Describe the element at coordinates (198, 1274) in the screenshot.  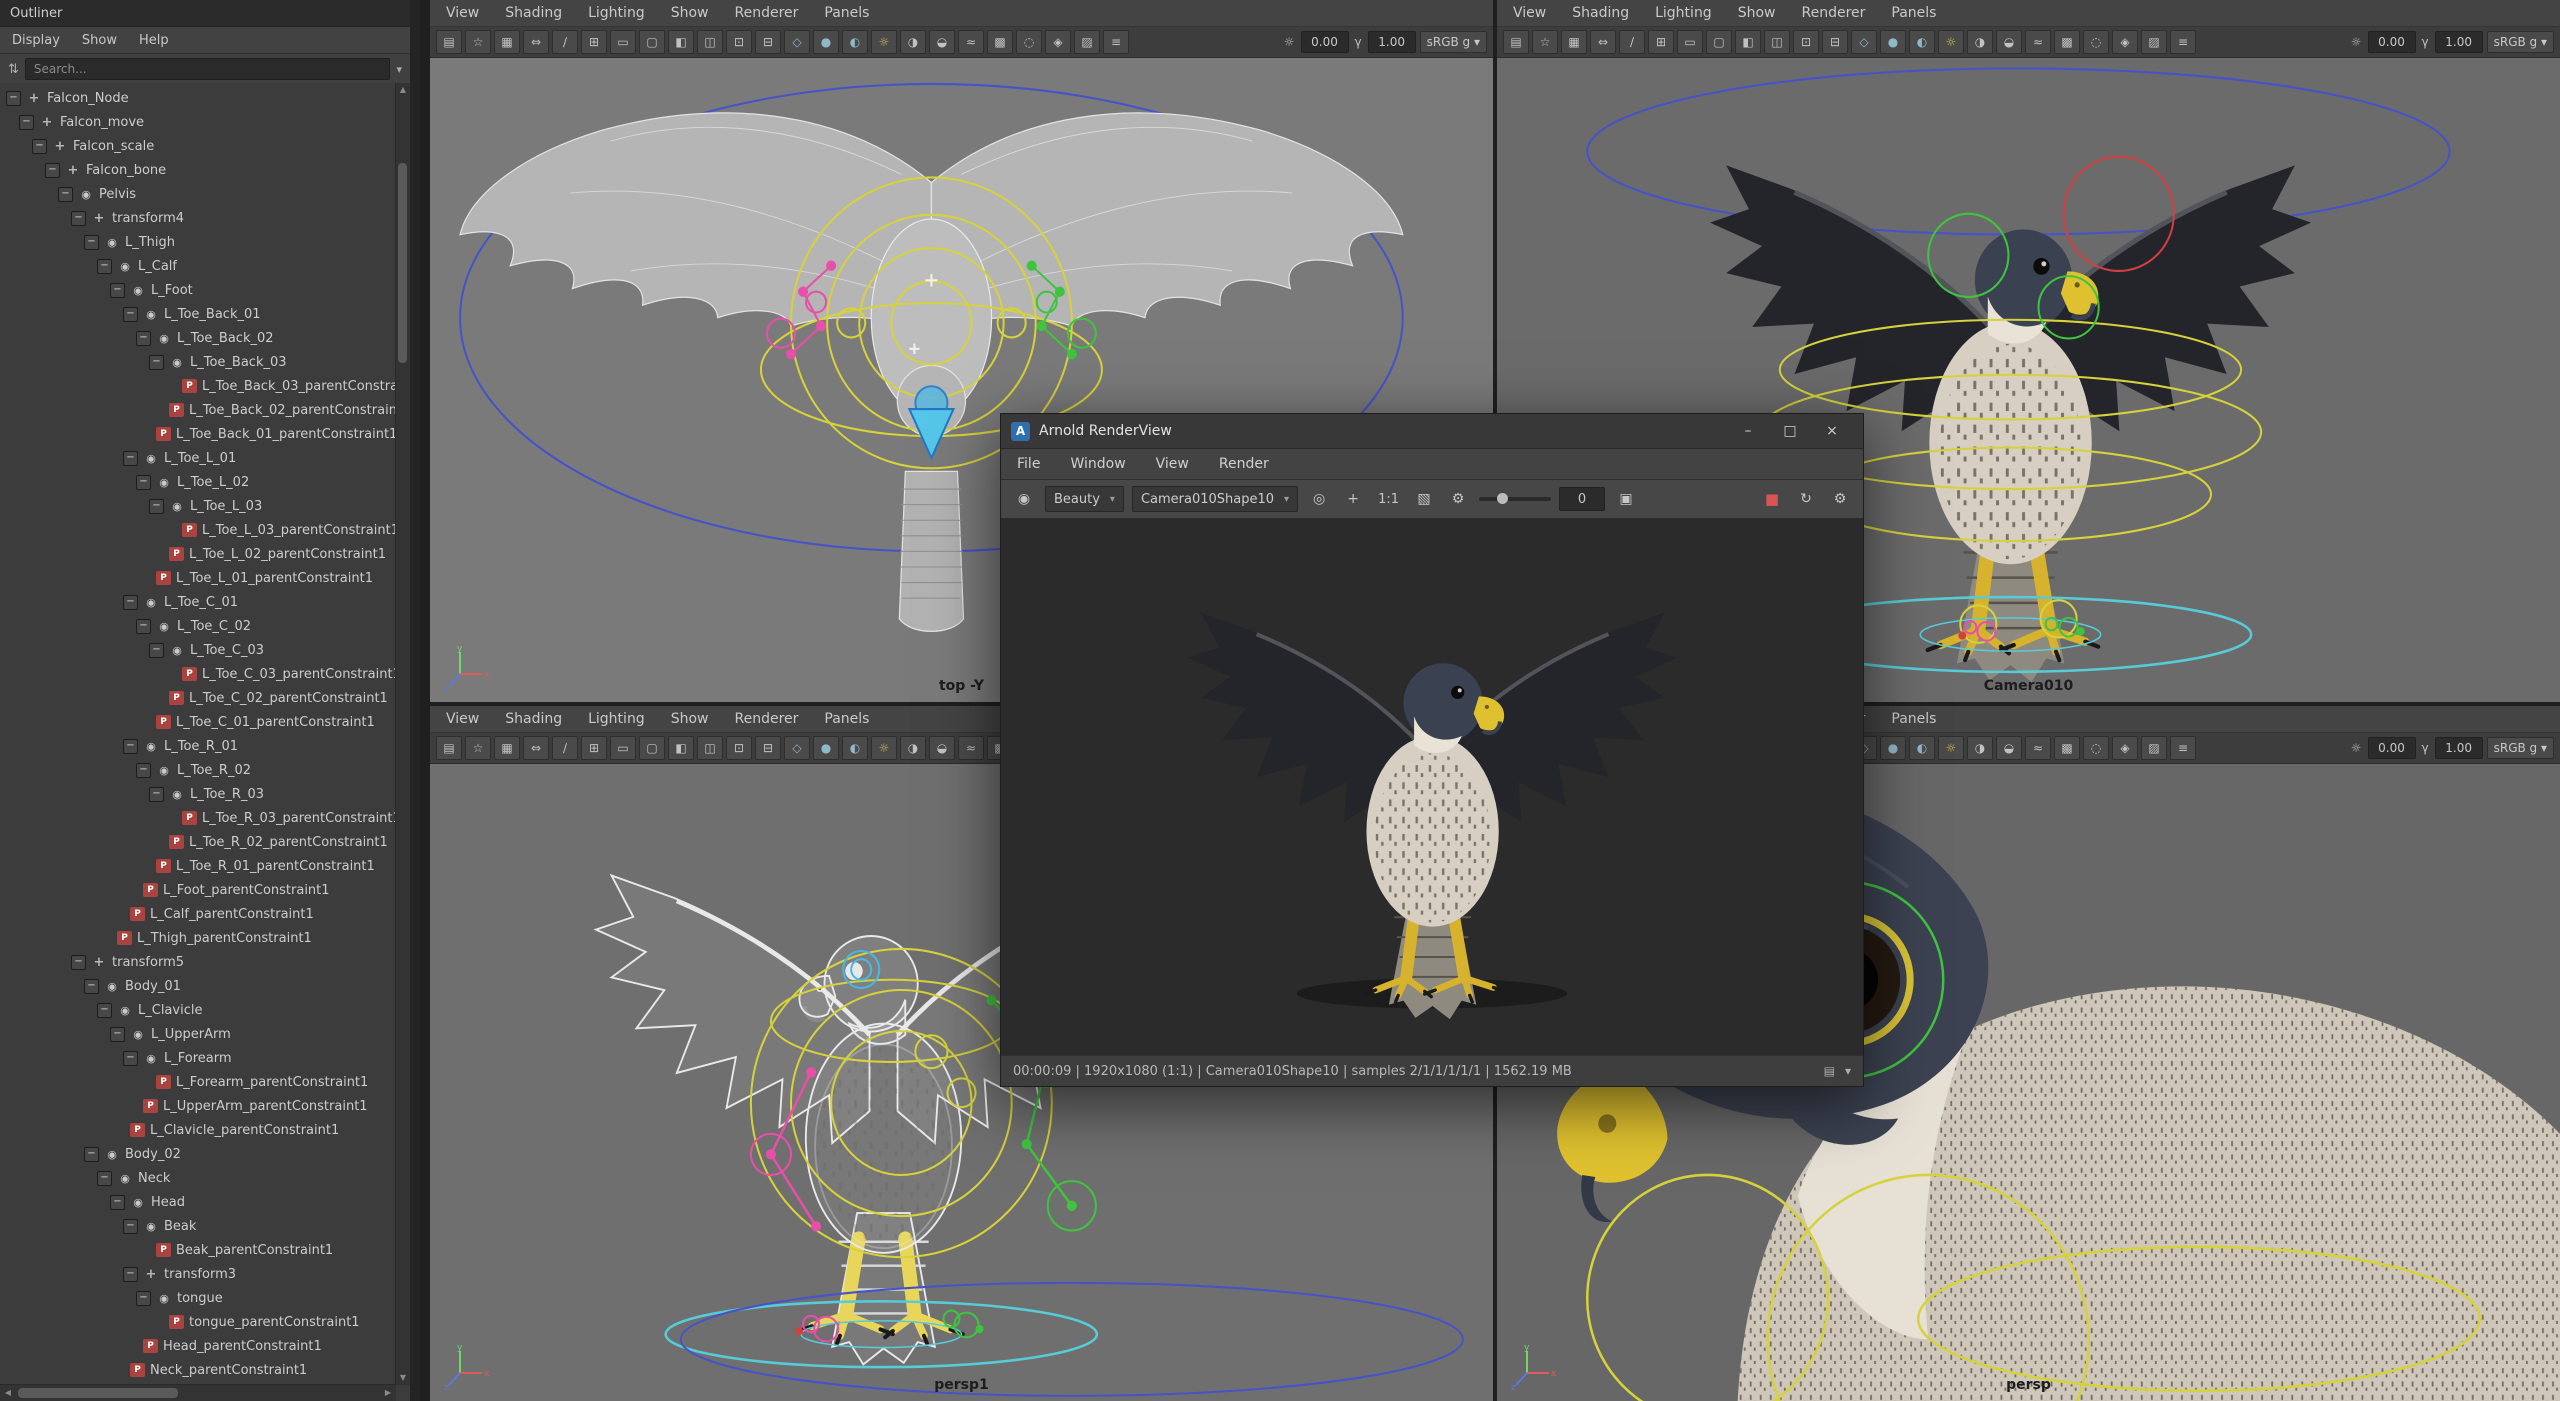
I see `tree-item: − + transform3` at that location.